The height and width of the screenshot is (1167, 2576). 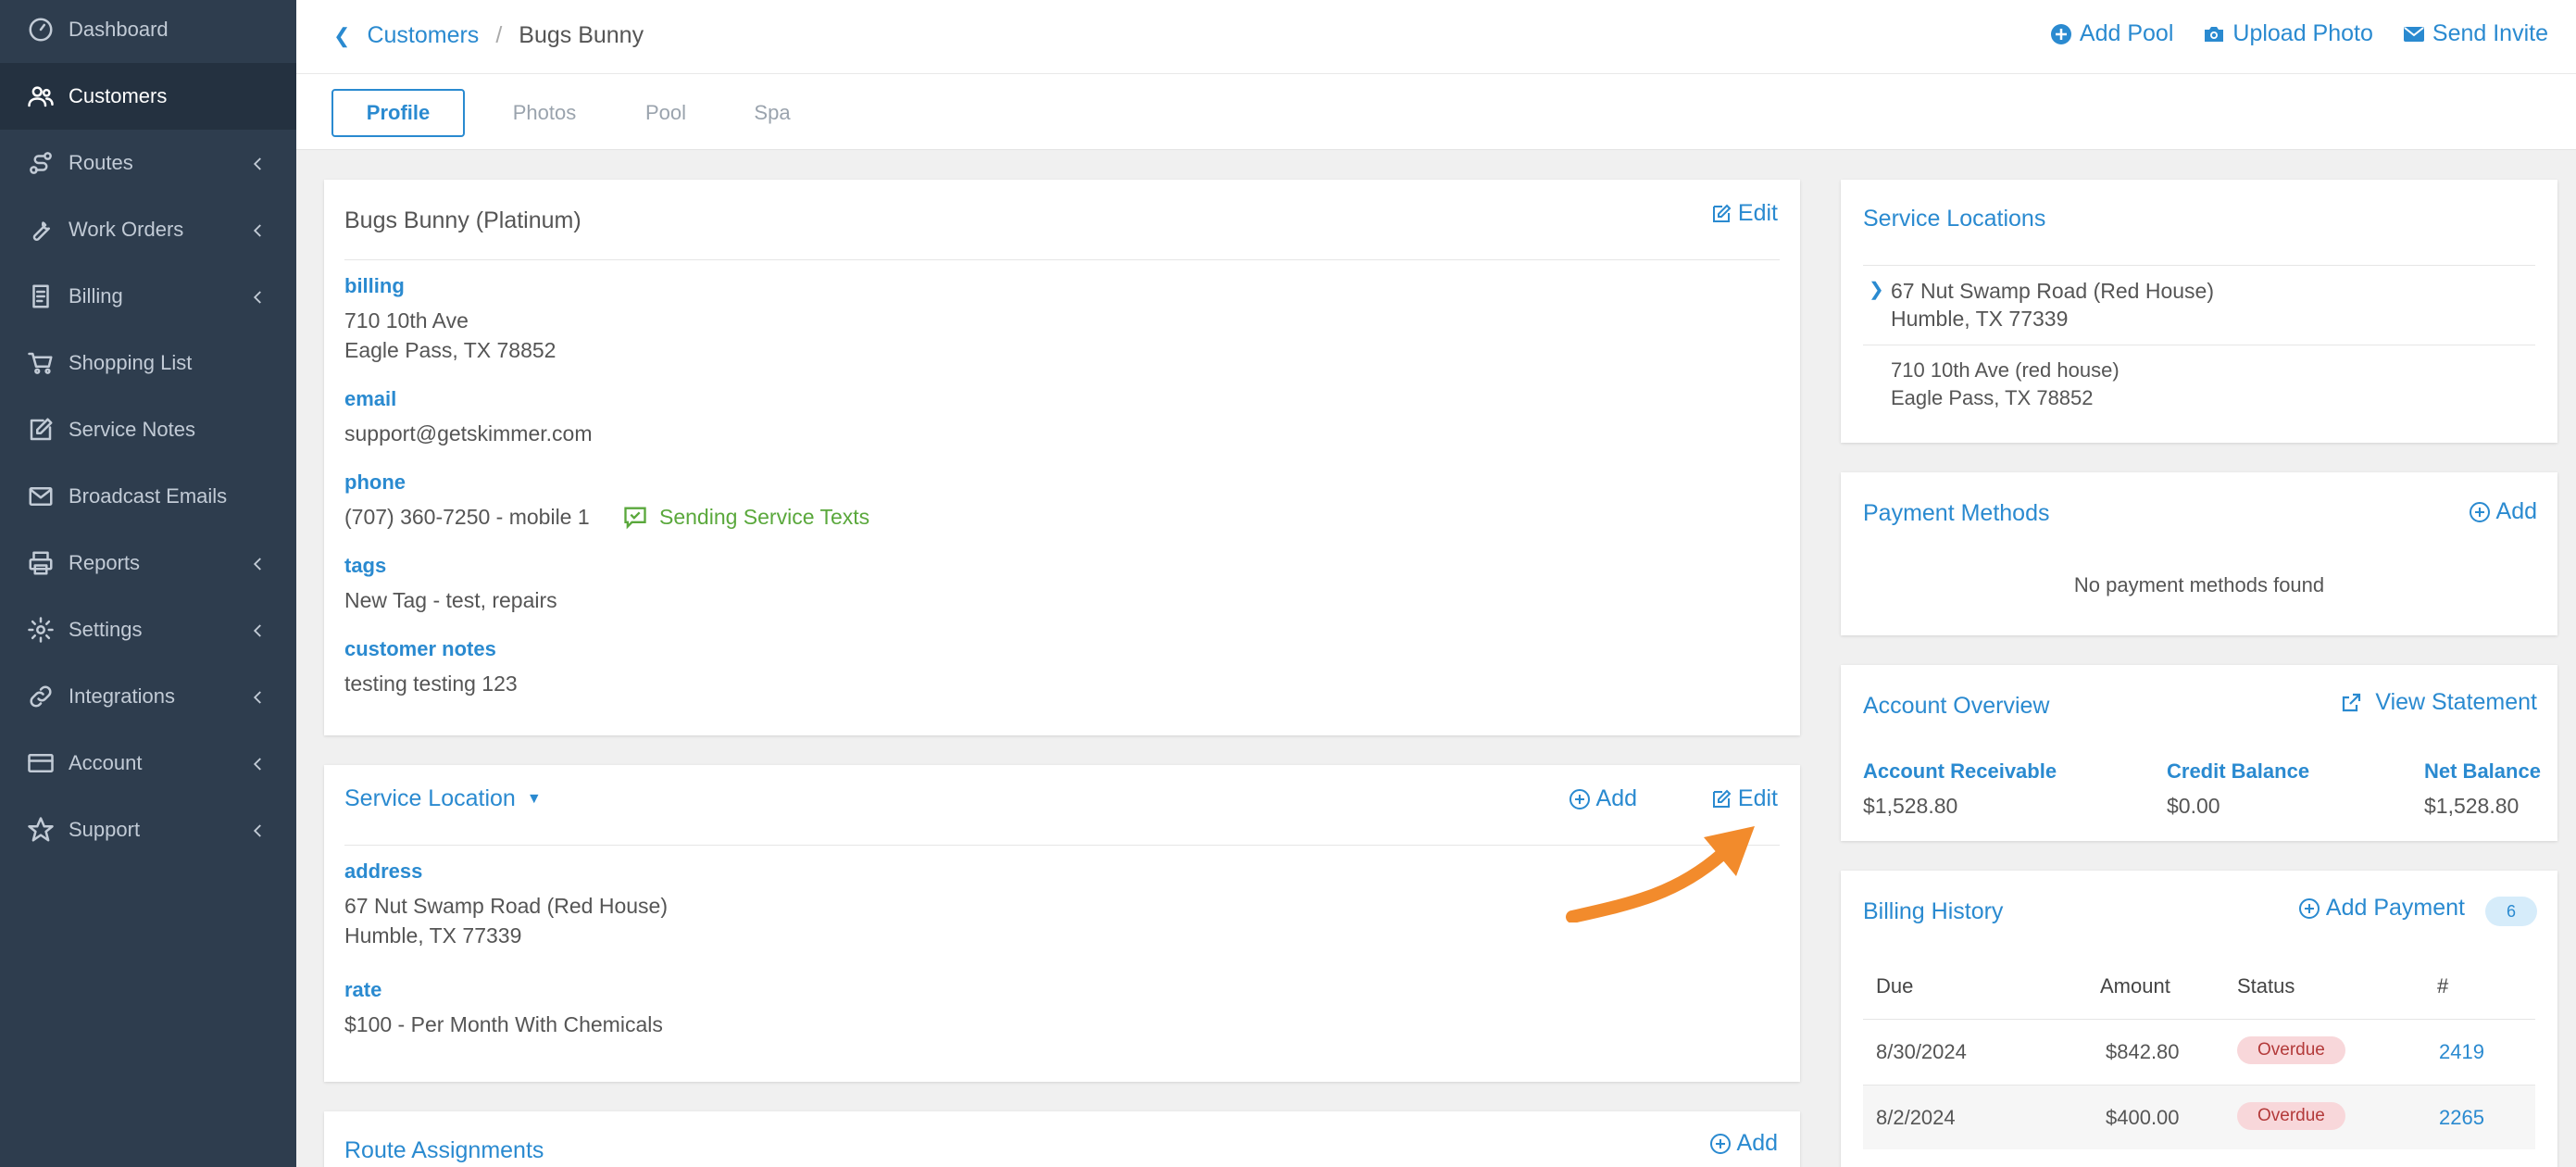 What do you see at coordinates (148, 696) in the screenshot?
I see `sidebar-item-integrations: Integrations` at bounding box center [148, 696].